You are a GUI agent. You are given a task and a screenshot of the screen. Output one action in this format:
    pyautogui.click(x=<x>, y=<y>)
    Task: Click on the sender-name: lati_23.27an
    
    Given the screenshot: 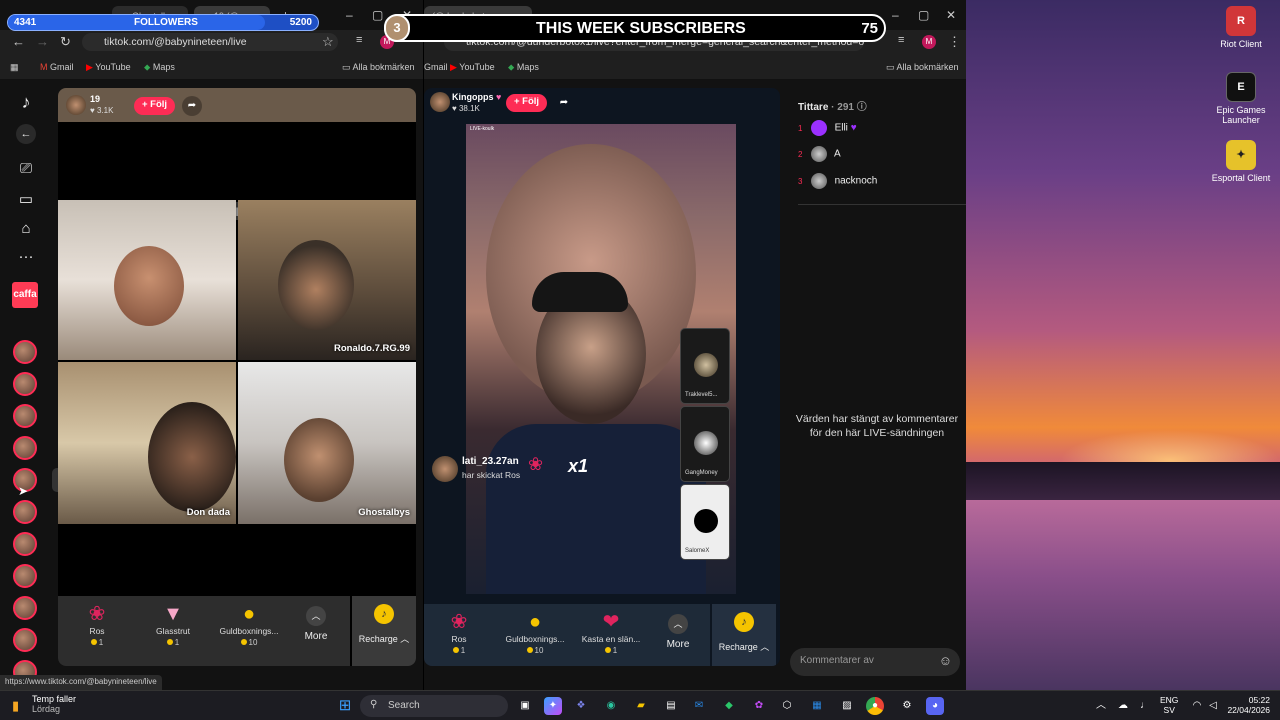 What is the action you would take?
    pyautogui.click(x=490, y=461)
    